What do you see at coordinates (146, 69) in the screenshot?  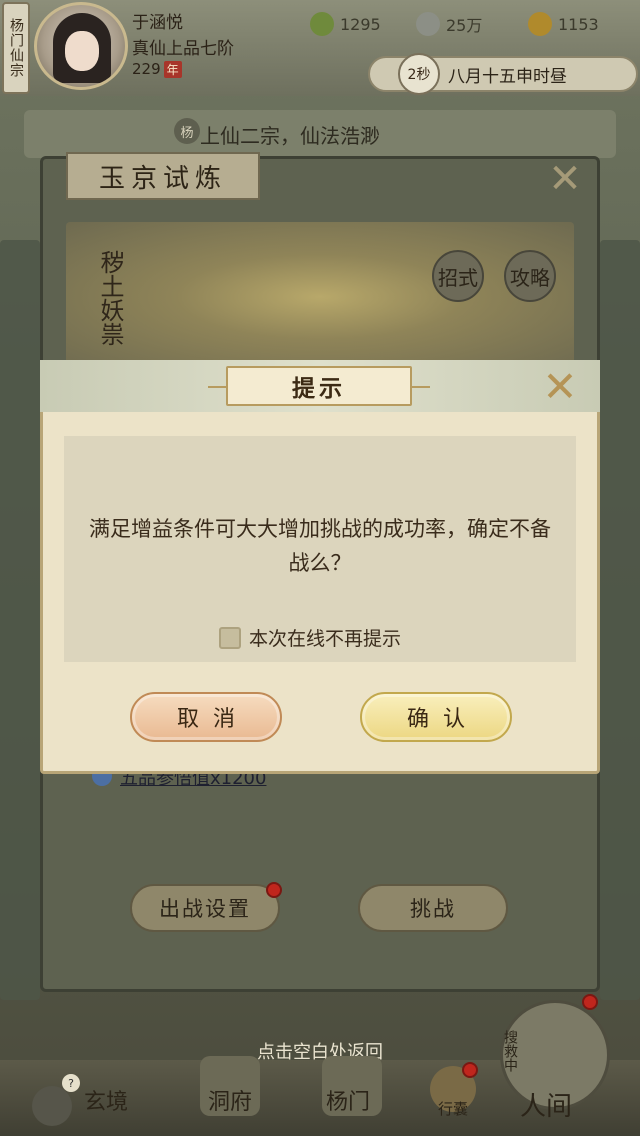 I see `player-age-value: 229` at bounding box center [146, 69].